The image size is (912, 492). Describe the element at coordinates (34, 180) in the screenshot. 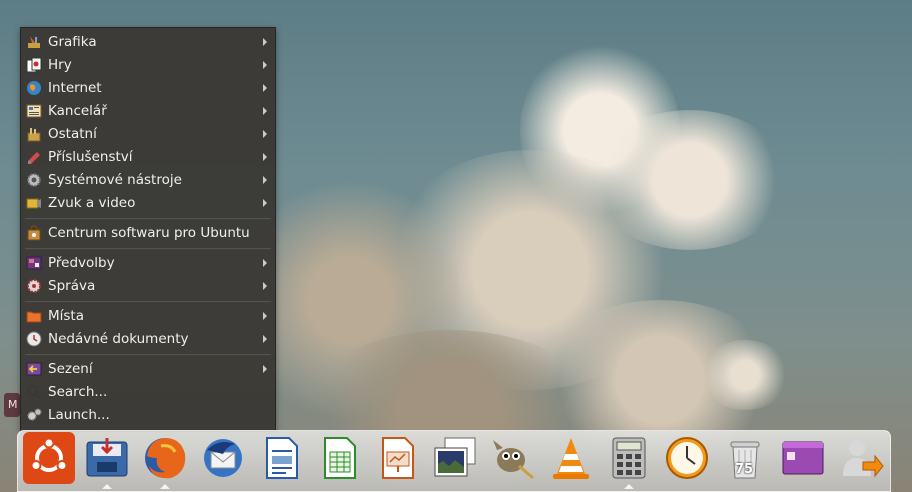

I see `system-tools-gear-icon` at that location.